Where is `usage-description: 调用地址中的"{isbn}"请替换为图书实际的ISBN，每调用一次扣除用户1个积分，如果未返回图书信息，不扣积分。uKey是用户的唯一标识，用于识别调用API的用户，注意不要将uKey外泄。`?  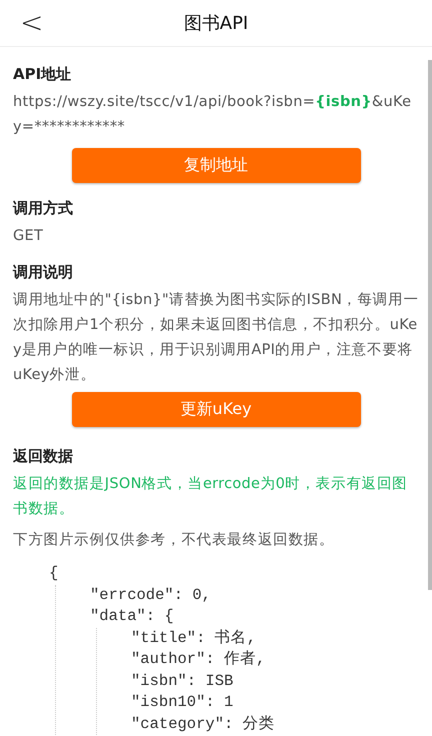 usage-description: 调用地址中的"{isbn}"请替换为图书实际的ISBN，每调用一次扣除用户1个积分，如果未返回图书信息，不扣积分。uKey是用户的唯一标识，用于识别调用API的用户，注意不要将uKey外泄。 is located at coordinates (216, 337).